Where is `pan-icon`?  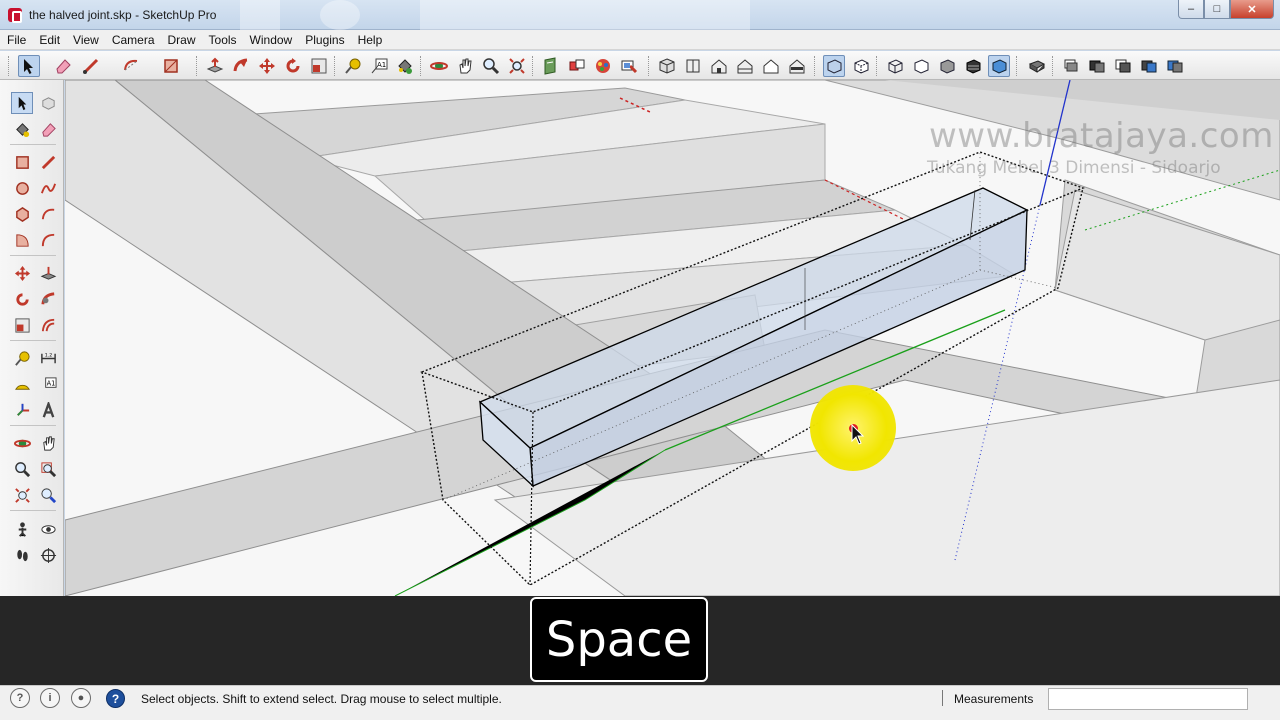
pan-icon is located at coordinates (465, 66).